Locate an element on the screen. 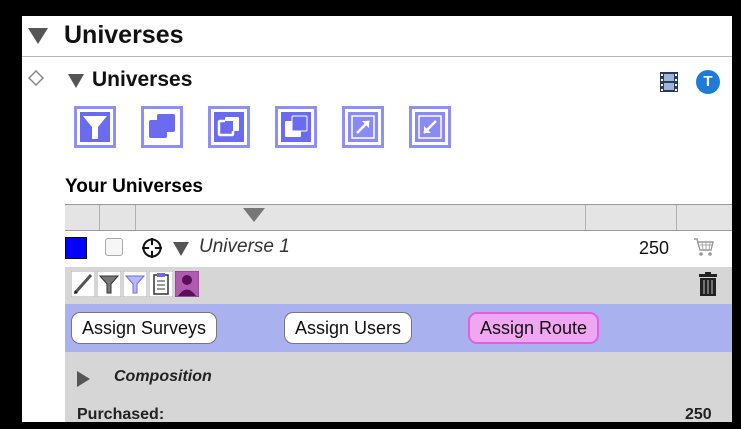  assign-bar: Assign Surveys Assign Users Assign Route is located at coordinates (398, 328).